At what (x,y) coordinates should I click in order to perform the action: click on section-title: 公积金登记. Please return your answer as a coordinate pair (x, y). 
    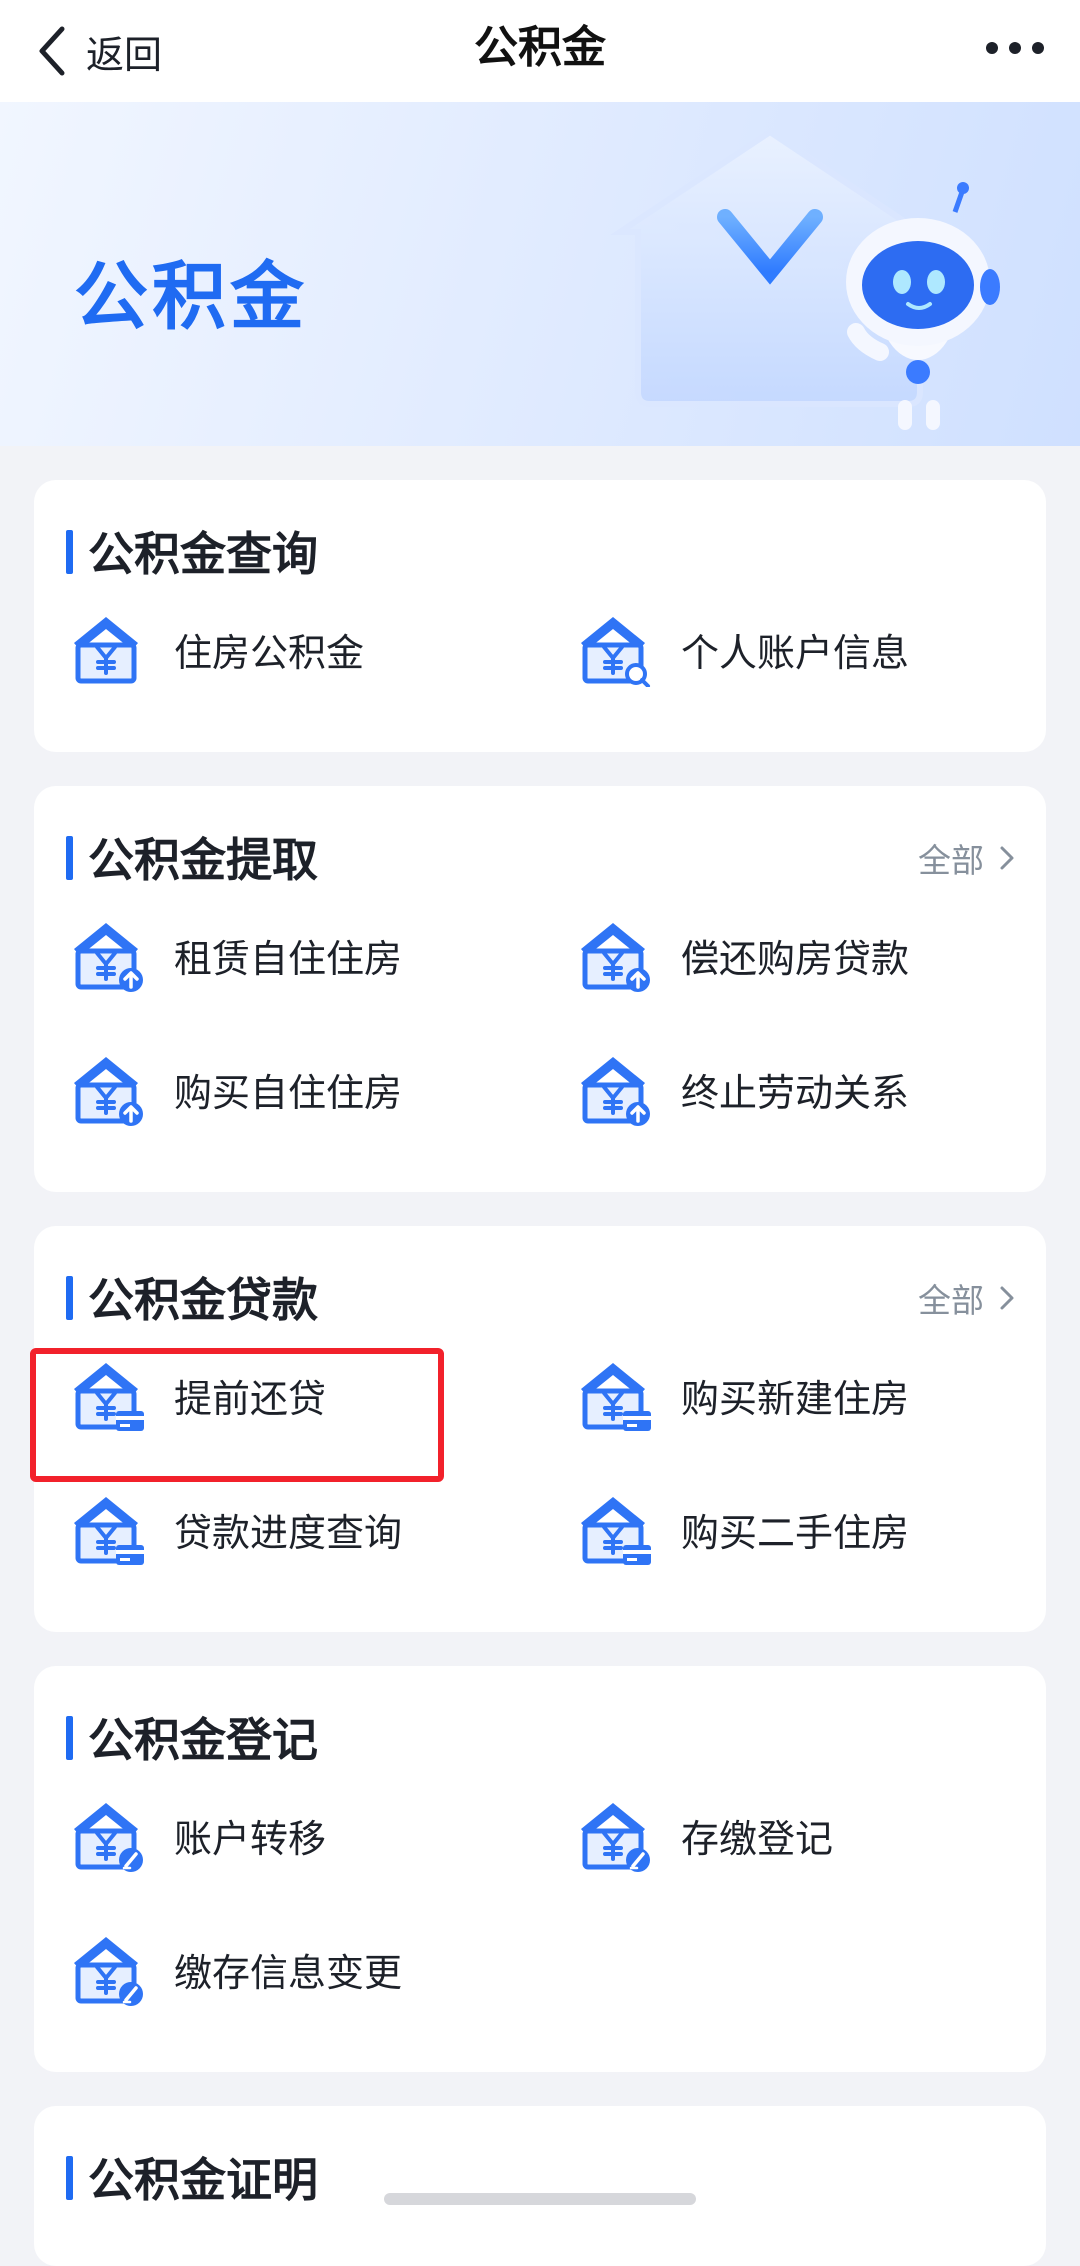
    Looking at the image, I should click on (203, 1740).